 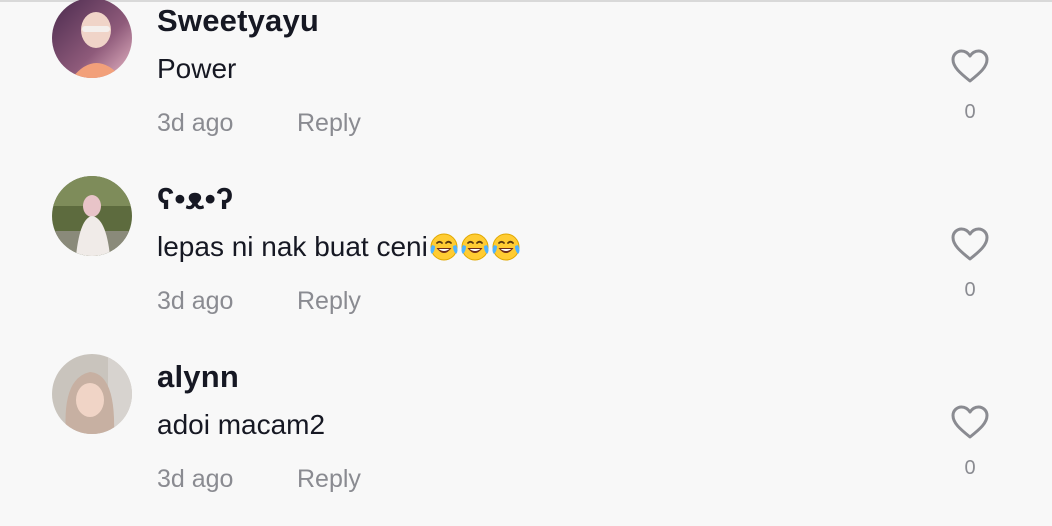 What do you see at coordinates (292, 246) in the screenshot?
I see `comment-text-body: lepas ni nak buat ceni` at bounding box center [292, 246].